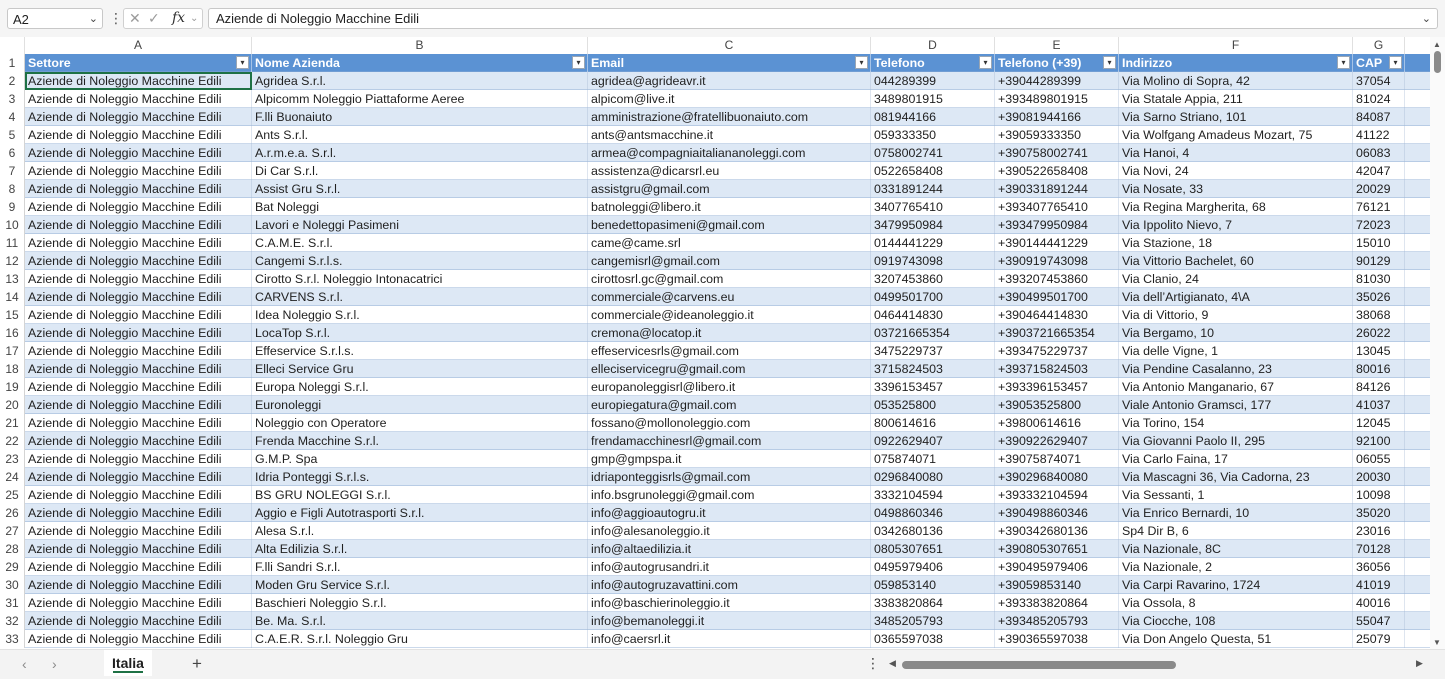 The height and width of the screenshot is (679, 1445). What do you see at coordinates (12, 477) in the screenshot?
I see `row-header: 24` at bounding box center [12, 477].